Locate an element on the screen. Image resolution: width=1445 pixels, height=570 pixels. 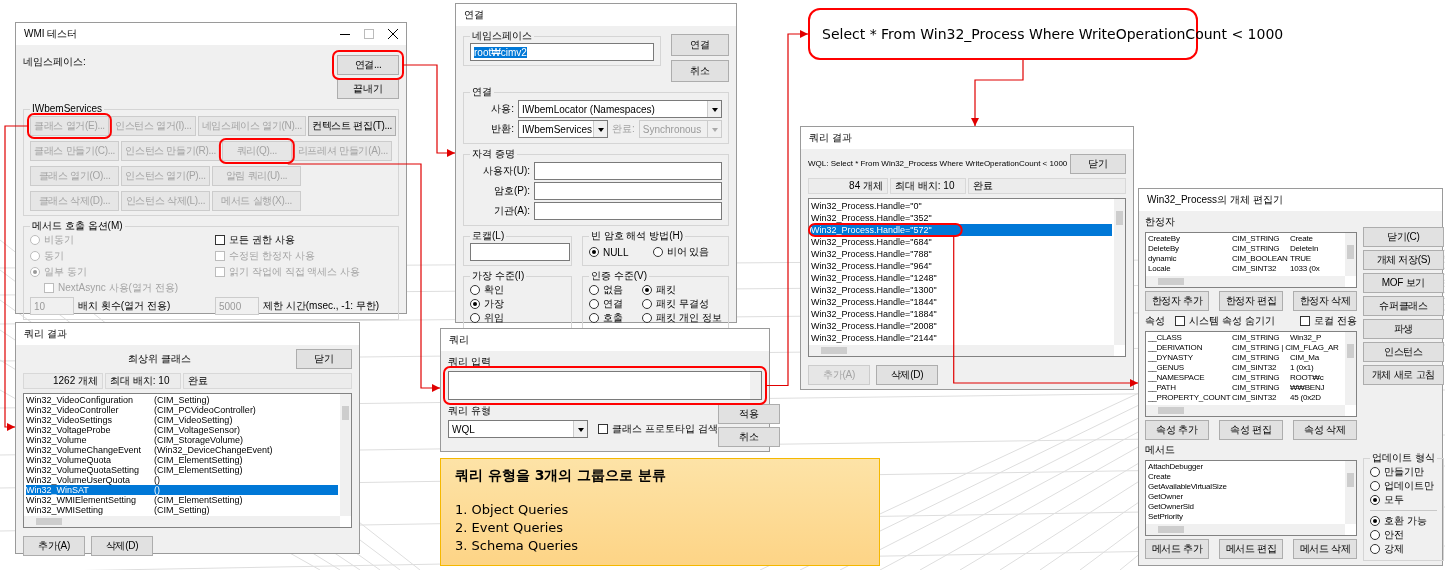
list-item: dynamic CIM_BOOLEAN TRUE is located at coordinates (1245, 259).